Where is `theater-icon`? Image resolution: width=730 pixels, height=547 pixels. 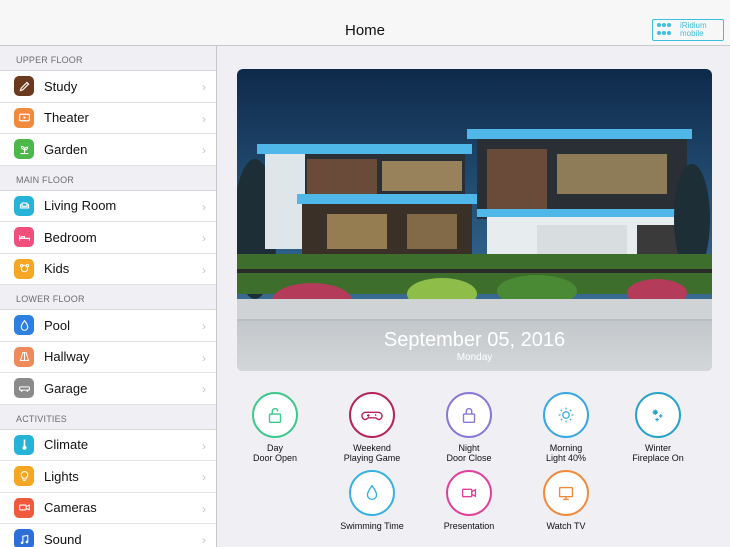
theater-icon is located at coordinates (24, 117).